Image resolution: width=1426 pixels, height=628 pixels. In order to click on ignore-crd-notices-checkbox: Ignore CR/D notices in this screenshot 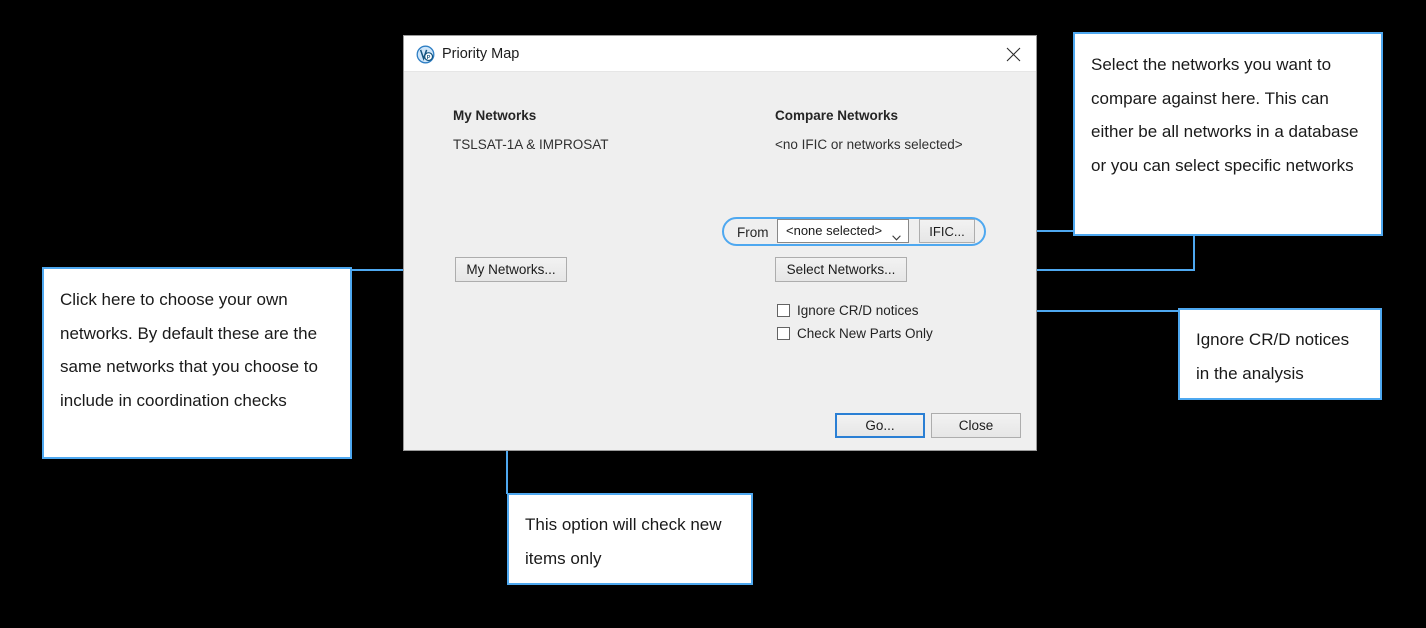, I will do `click(848, 310)`.